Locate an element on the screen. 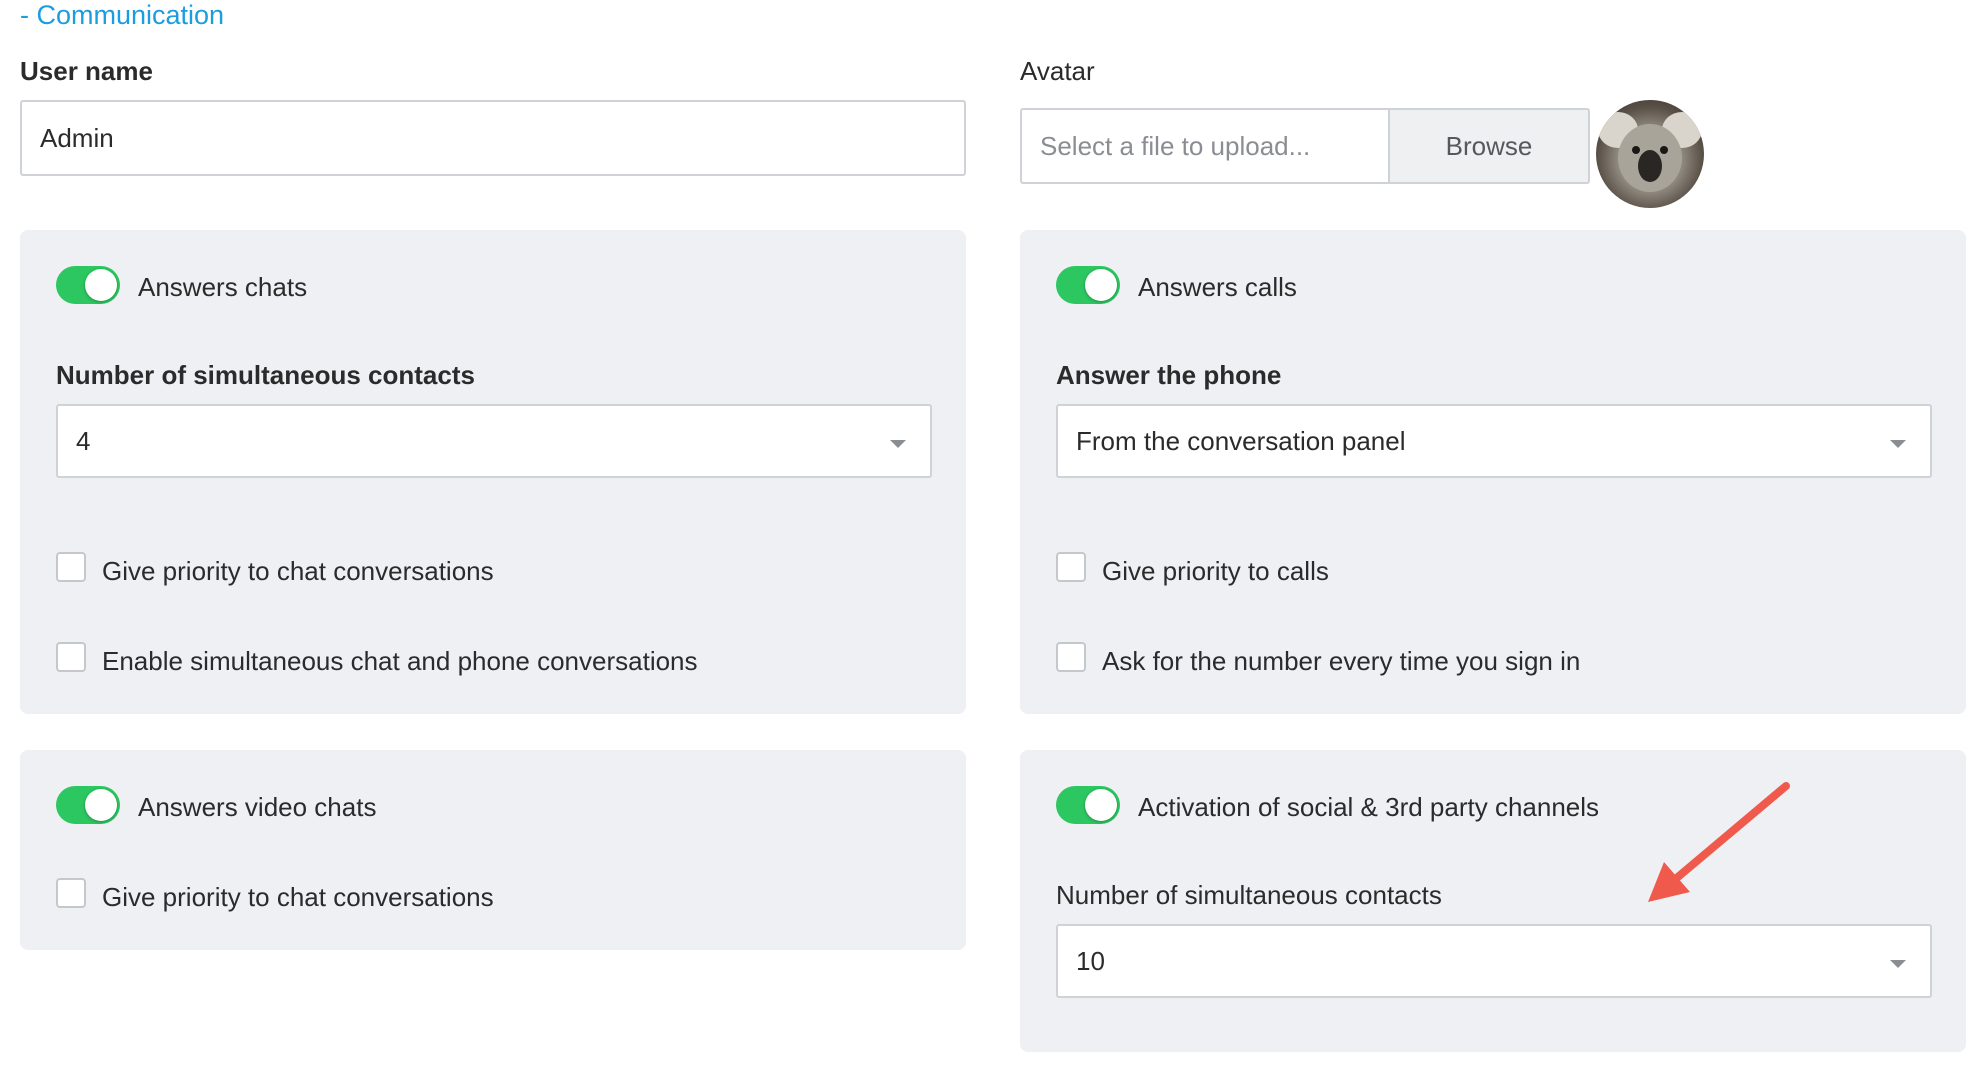 Image resolution: width=1976 pixels, height=1068 pixels. simultaneous-chat-phone-checkbox is located at coordinates (71, 657).